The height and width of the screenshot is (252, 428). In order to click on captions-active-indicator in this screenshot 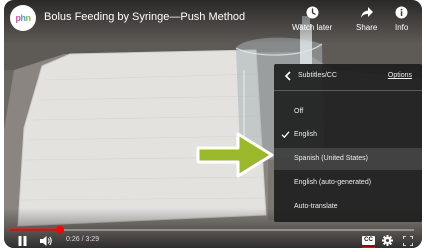, I will do `click(368, 247)`.